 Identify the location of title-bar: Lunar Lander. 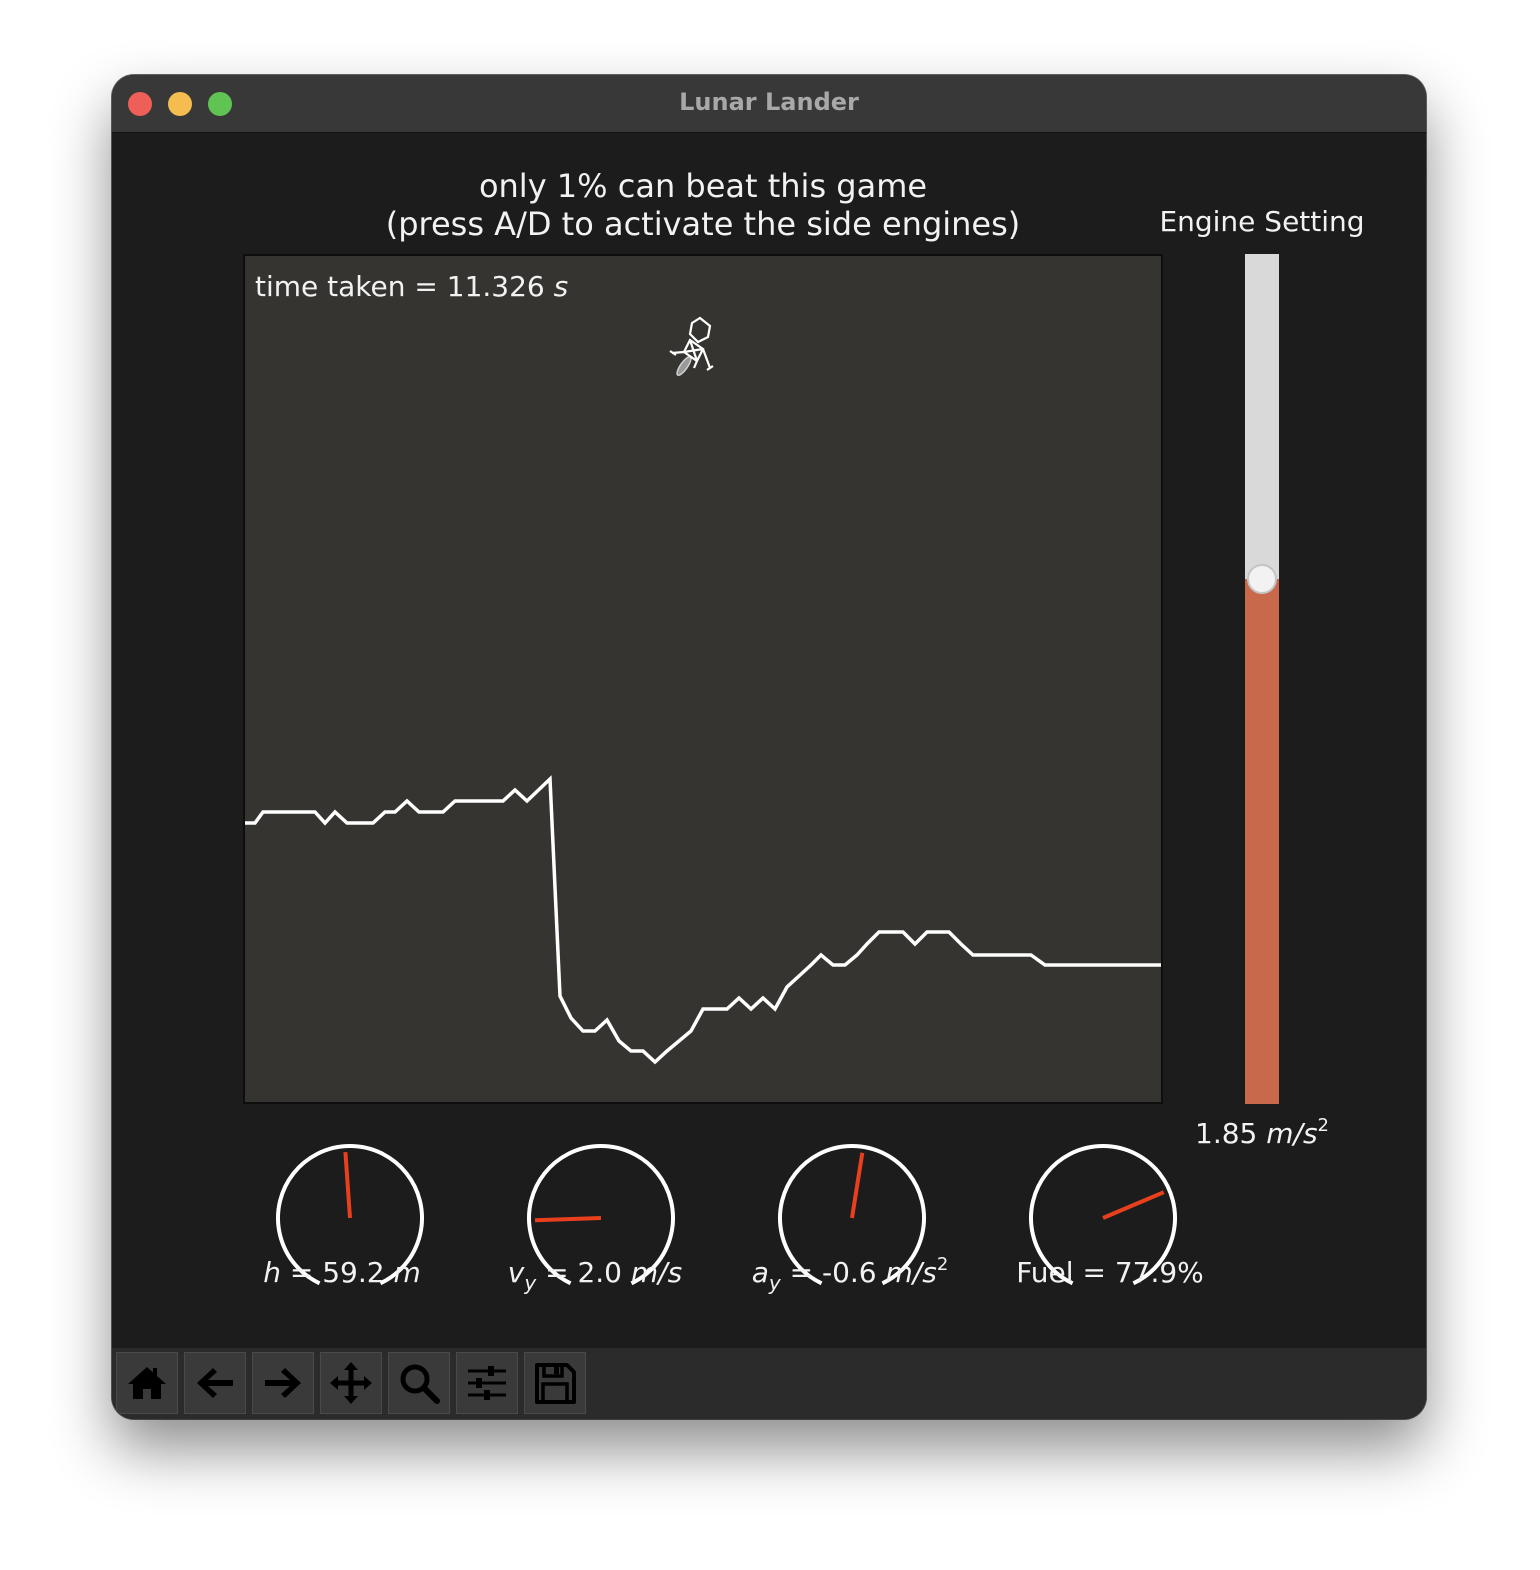
(769, 104).